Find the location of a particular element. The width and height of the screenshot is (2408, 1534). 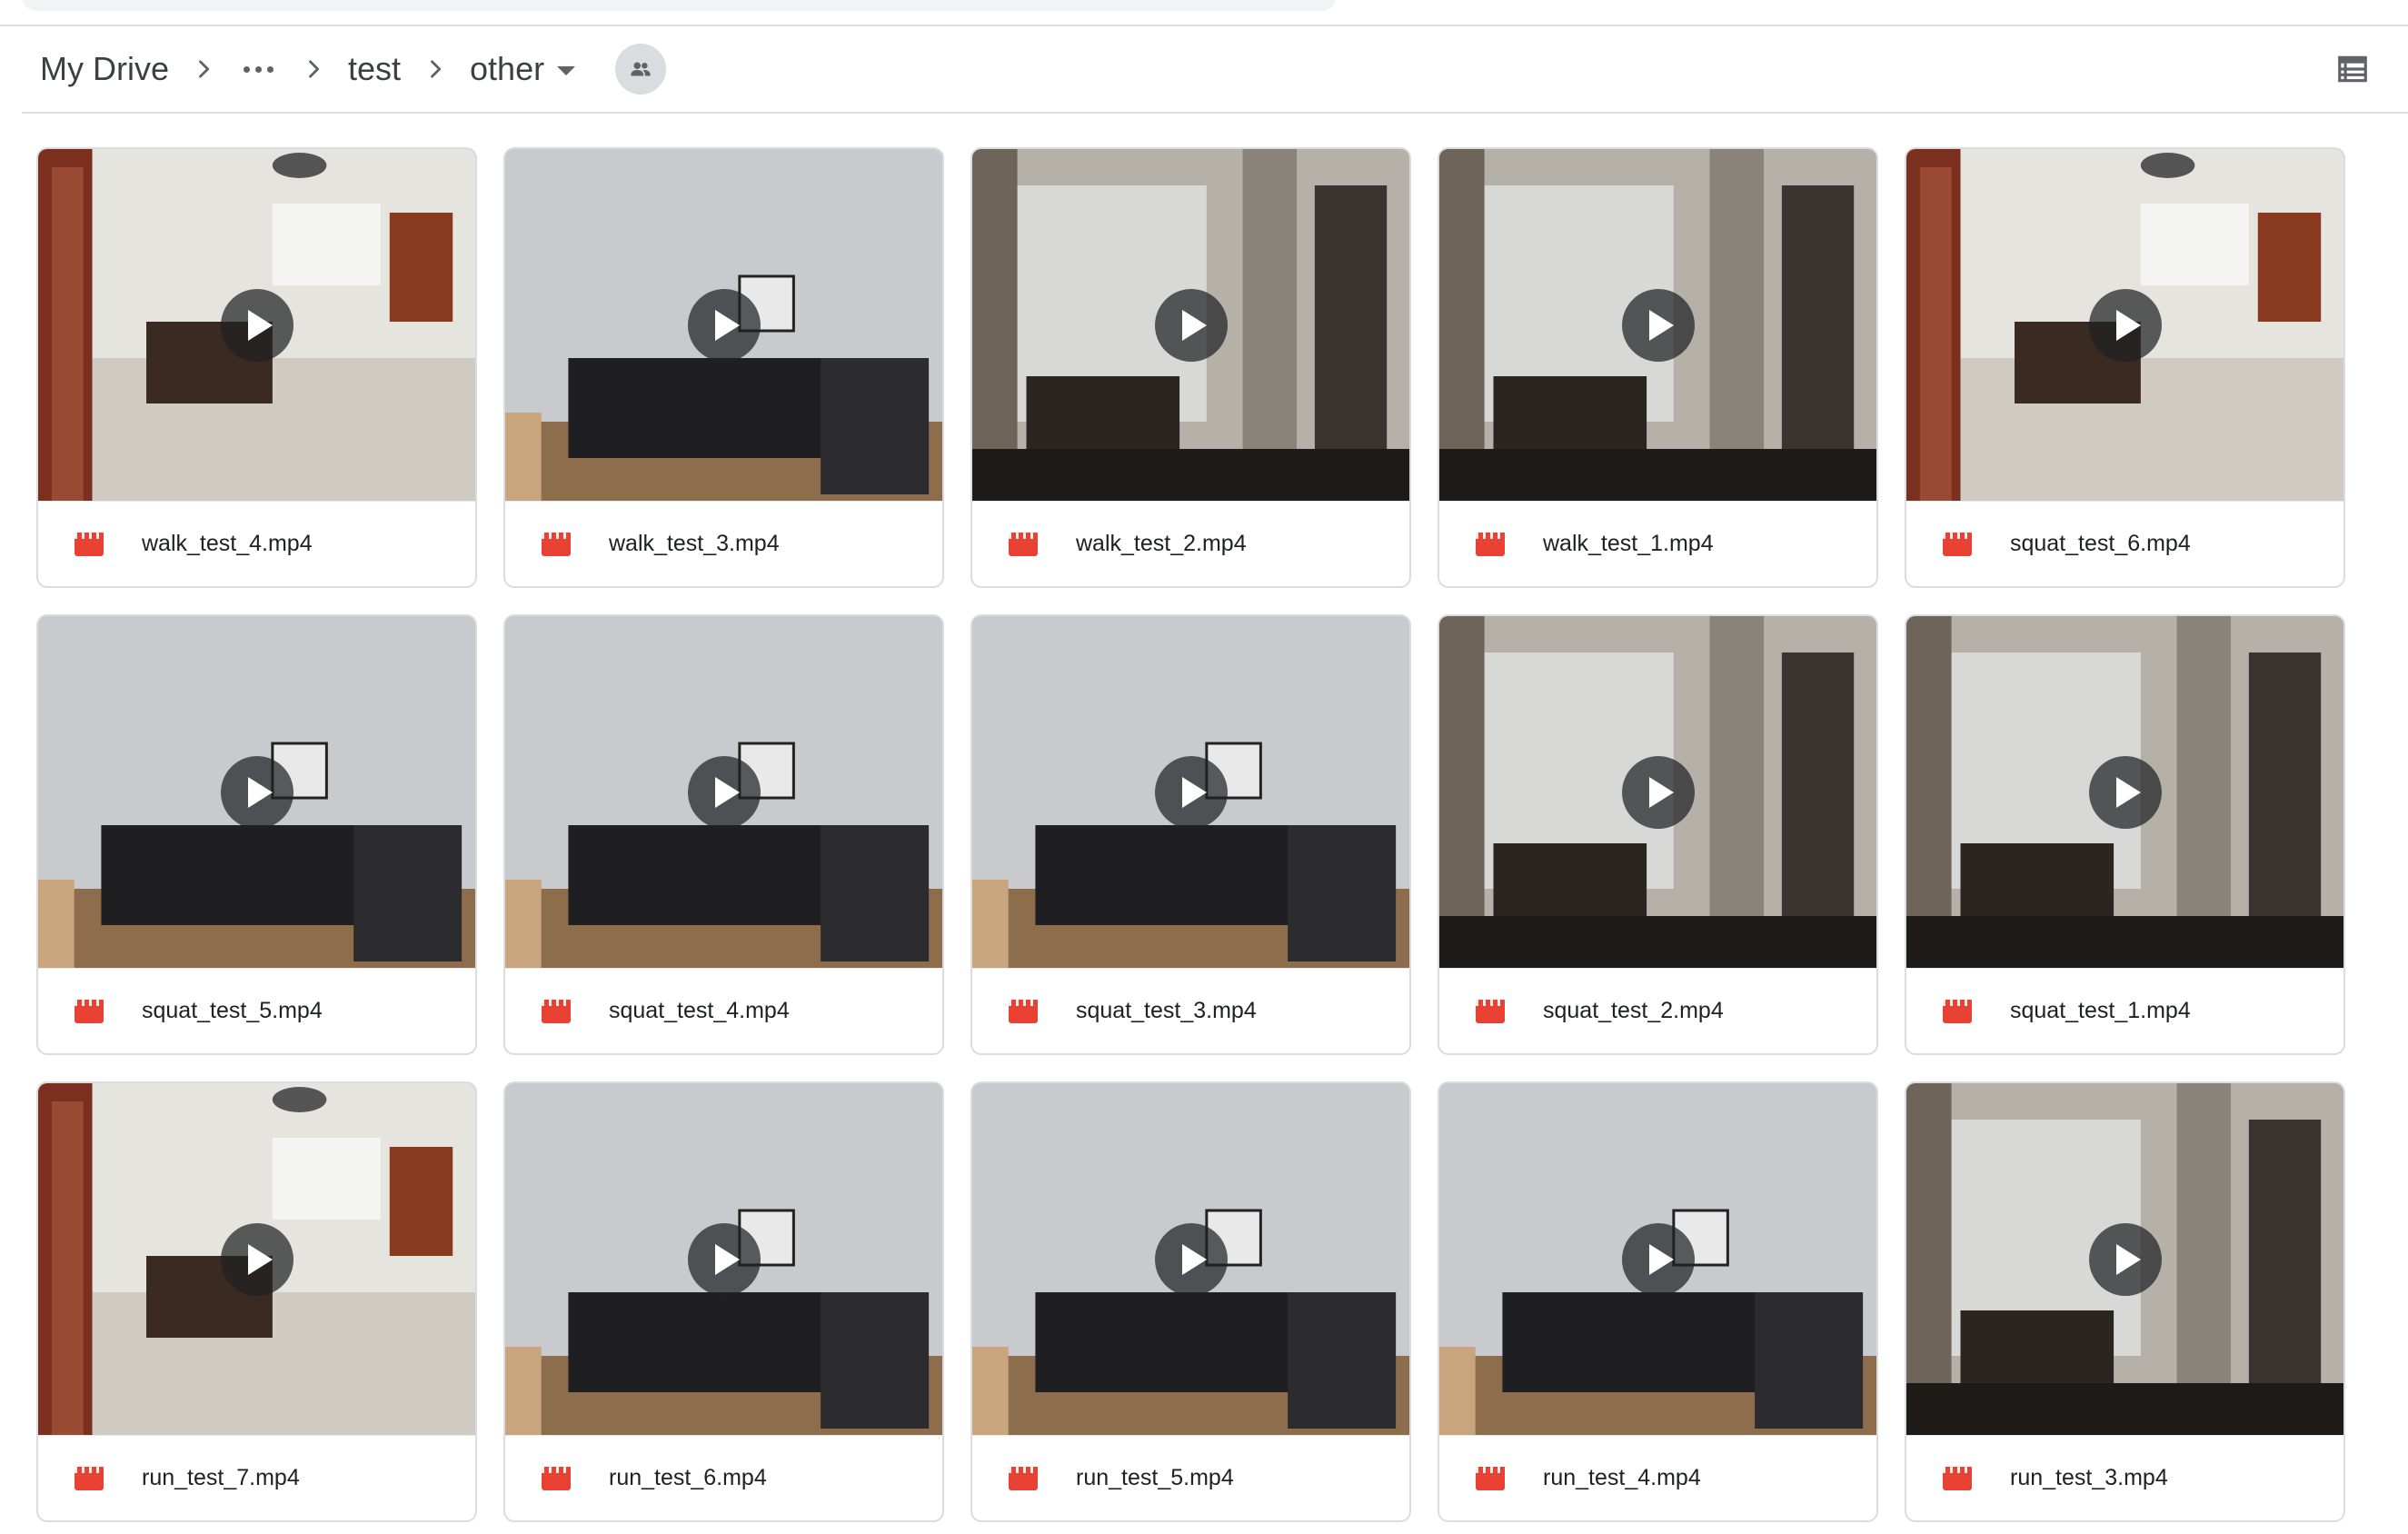

file-caption: squat_test_6.mp4 is located at coordinates (2125, 544).